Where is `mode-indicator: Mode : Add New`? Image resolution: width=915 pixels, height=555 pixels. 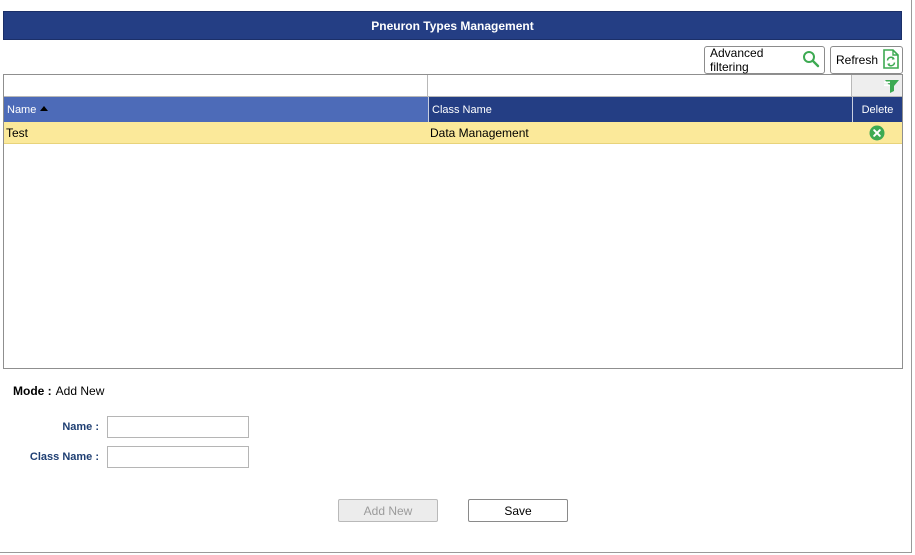 mode-indicator: Mode : Add New is located at coordinates (58, 391).